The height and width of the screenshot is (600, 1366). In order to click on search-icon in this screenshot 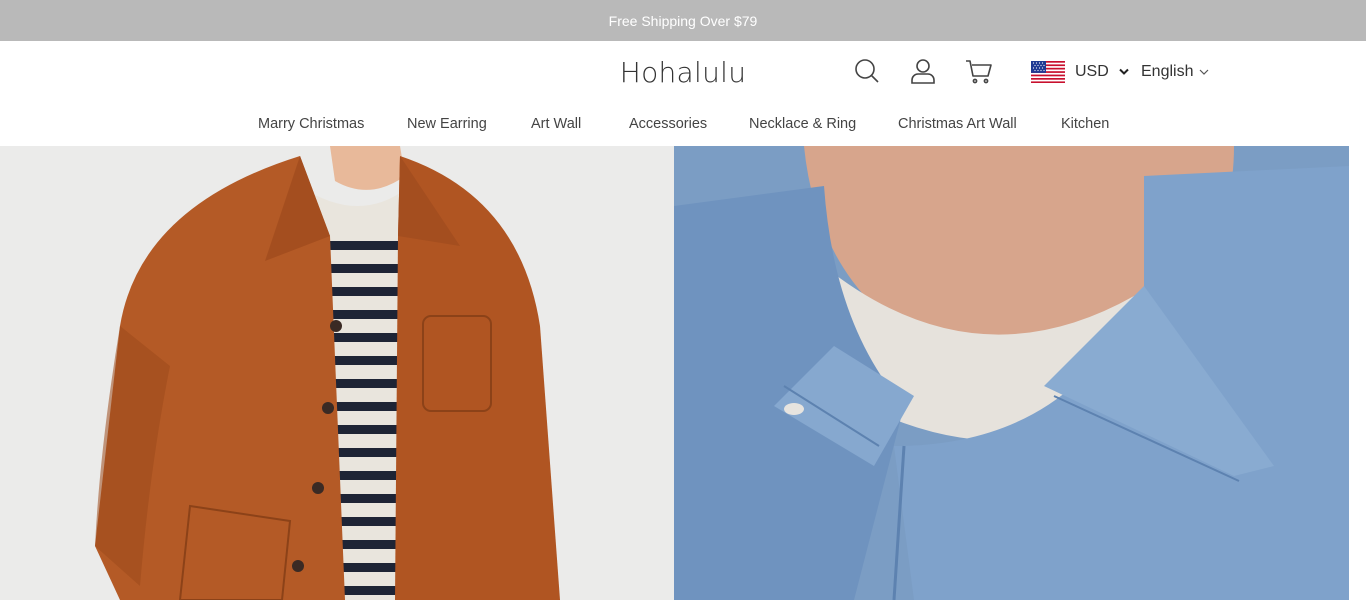, I will do `click(867, 71)`.